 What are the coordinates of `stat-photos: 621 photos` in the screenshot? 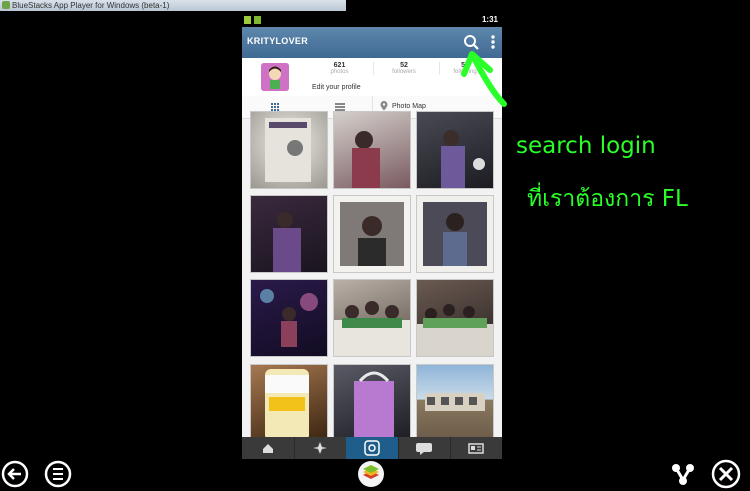 It's located at (339, 68).